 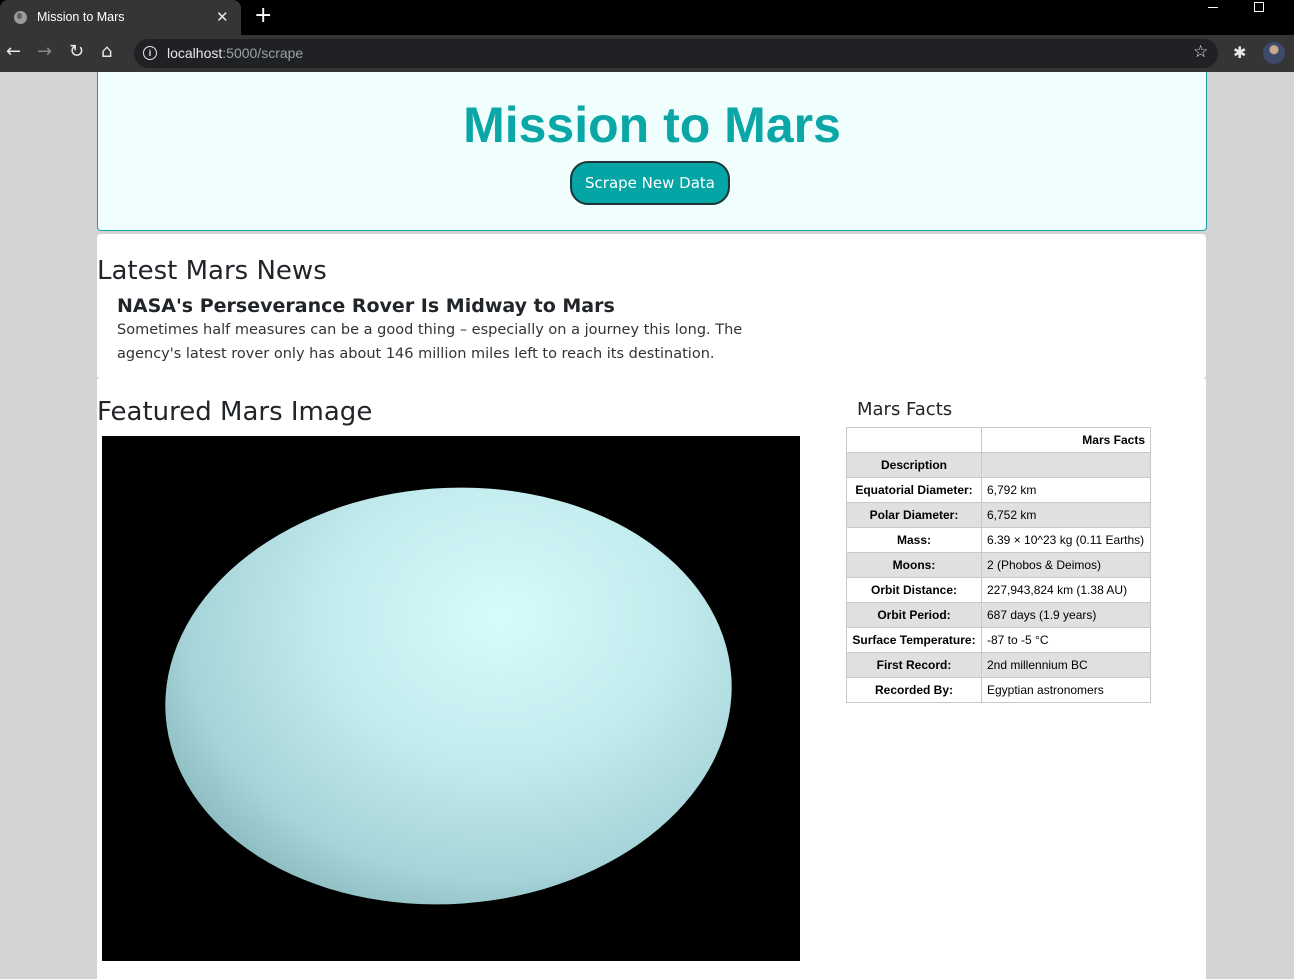 I want to click on url-text: localhost:5000/scrape, so click(x=235, y=53).